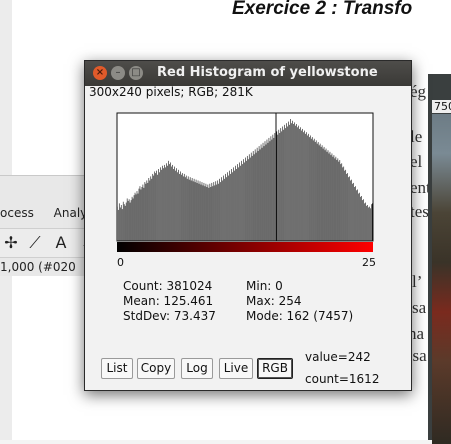  What do you see at coordinates (100, 73) in the screenshot?
I see `close-icon: ×` at bounding box center [100, 73].